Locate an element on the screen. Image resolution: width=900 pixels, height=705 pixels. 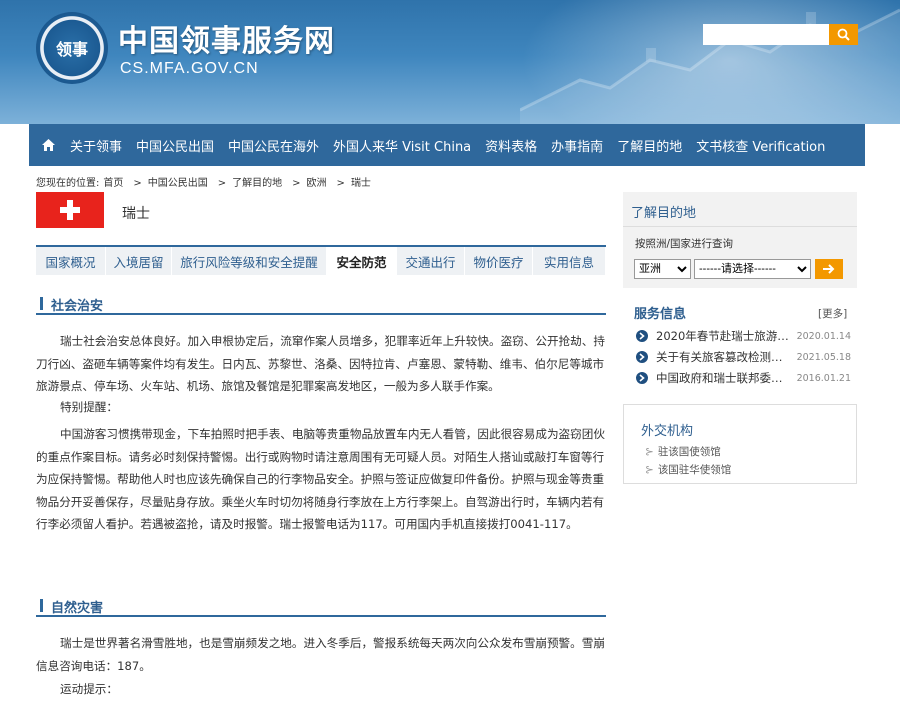
service-item: 关于有关旅客篡改检测… 2021.05.18 is located at coordinates (743, 357).